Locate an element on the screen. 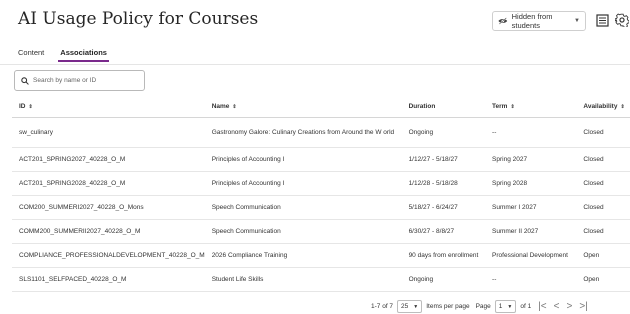 This screenshot has width=630, height=314. search-icon is located at coordinates (25, 80).